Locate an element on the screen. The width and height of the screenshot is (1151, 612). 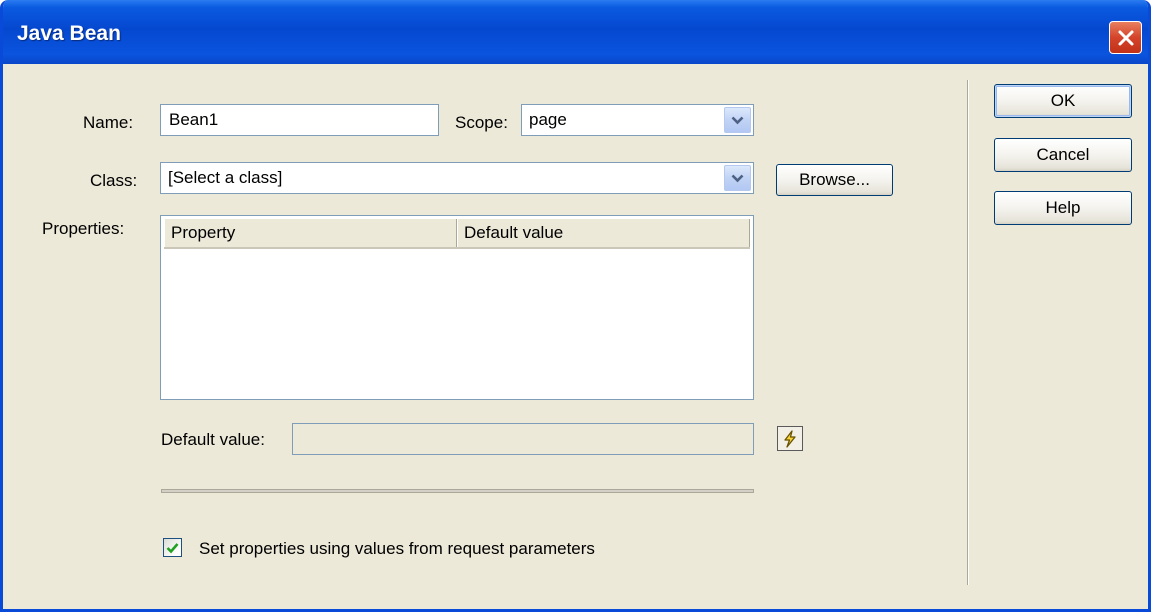
class-label: Class: is located at coordinates (114, 180).